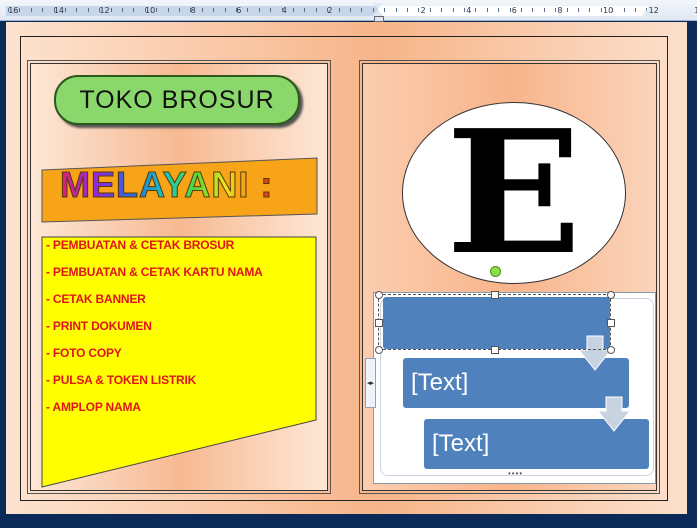 Image resolution: width=697 pixels, height=528 pixels. What do you see at coordinates (614, 414) in the screenshot?
I see `down-arrow-icon` at bounding box center [614, 414].